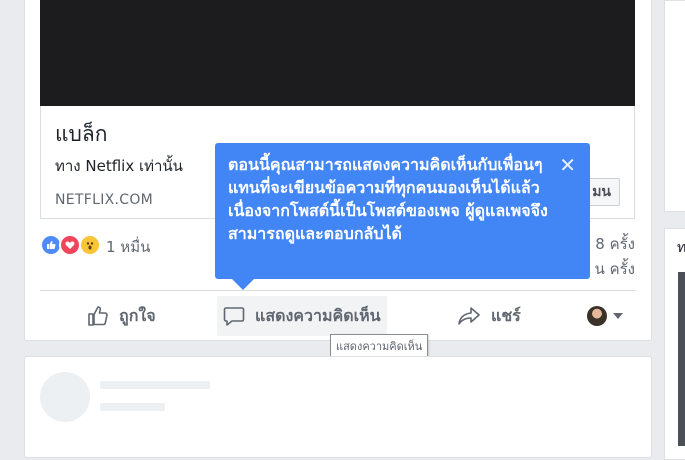  I want to click on close-icon: ✕, so click(567, 165).